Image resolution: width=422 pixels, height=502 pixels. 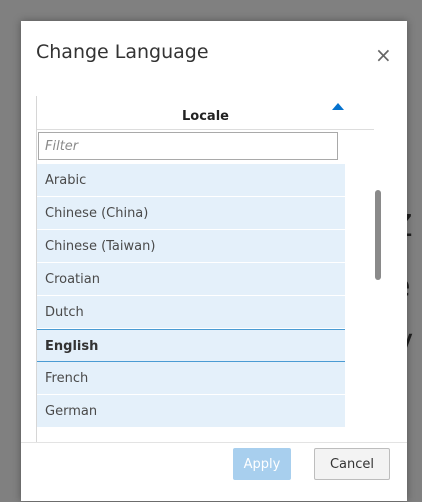 What do you see at coordinates (188, 146) in the screenshot?
I see `filter-input` at bounding box center [188, 146].